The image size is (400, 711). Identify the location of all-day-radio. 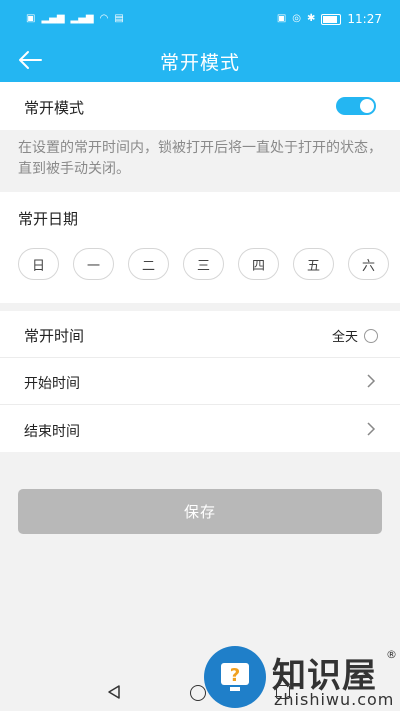
(371, 335).